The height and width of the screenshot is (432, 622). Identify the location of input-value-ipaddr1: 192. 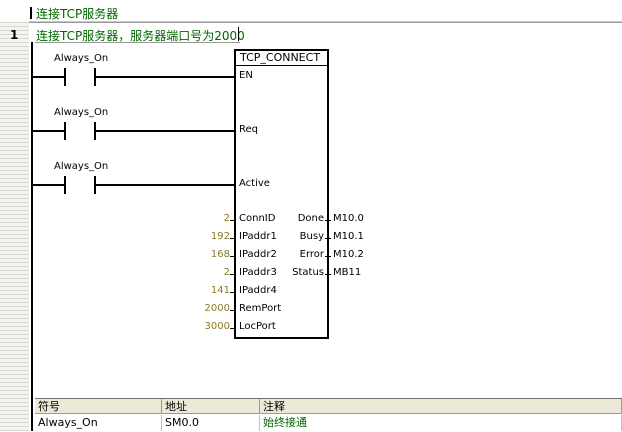
(210, 236).